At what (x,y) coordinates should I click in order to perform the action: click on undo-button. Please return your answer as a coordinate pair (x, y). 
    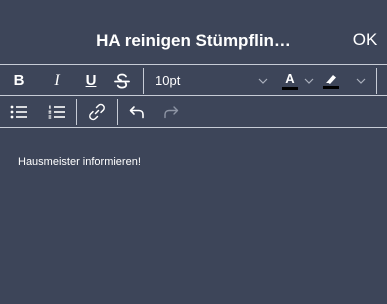
    Looking at the image, I should click on (137, 111).